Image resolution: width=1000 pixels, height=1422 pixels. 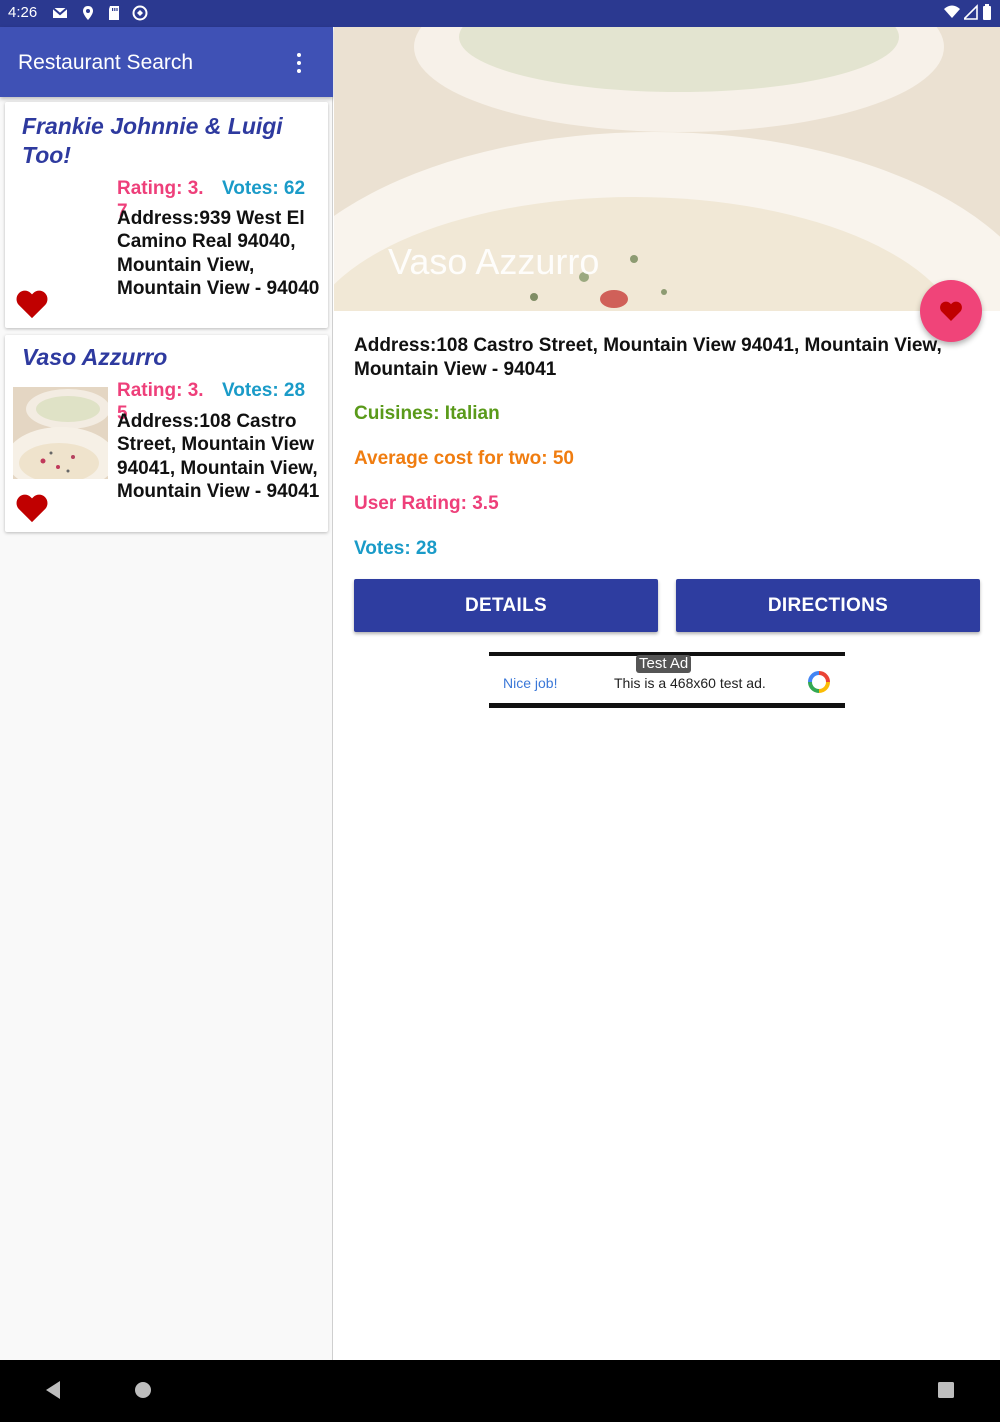 What do you see at coordinates (690, 683) in the screenshot?
I see `ad-body-text: This is a 468x60 test ad.` at bounding box center [690, 683].